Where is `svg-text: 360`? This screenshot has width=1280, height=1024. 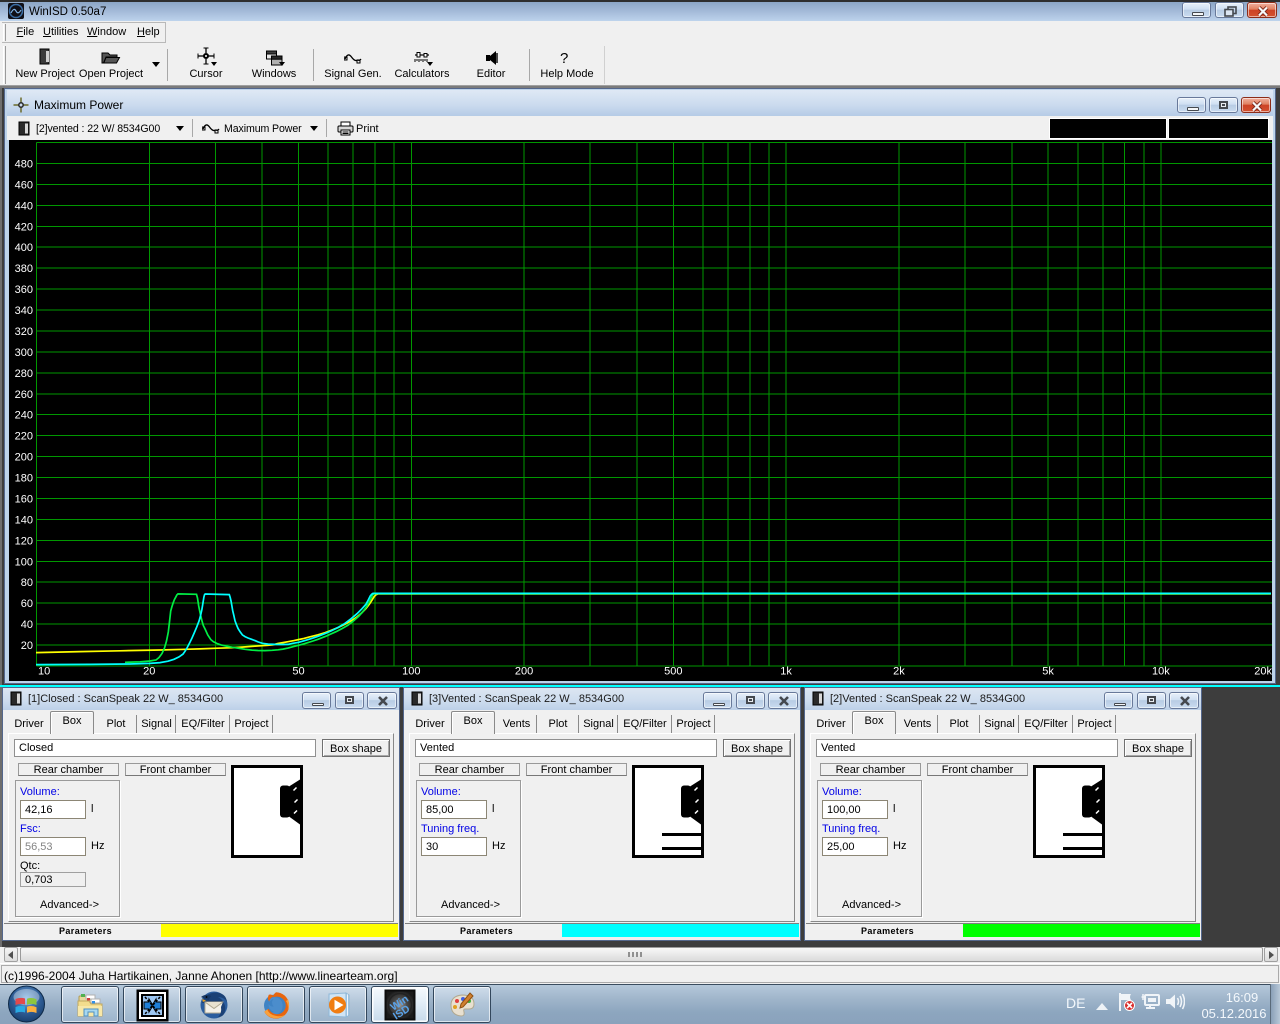
svg-text: 360 is located at coordinates (24, 290).